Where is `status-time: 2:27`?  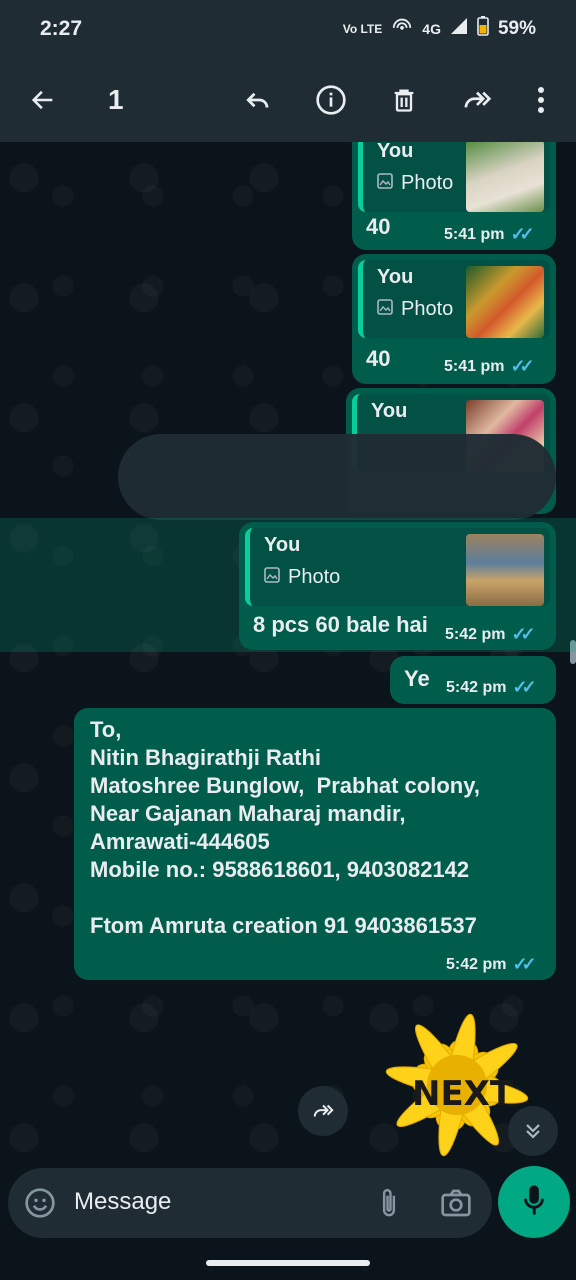 status-time: 2:27 is located at coordinates (61, 28).